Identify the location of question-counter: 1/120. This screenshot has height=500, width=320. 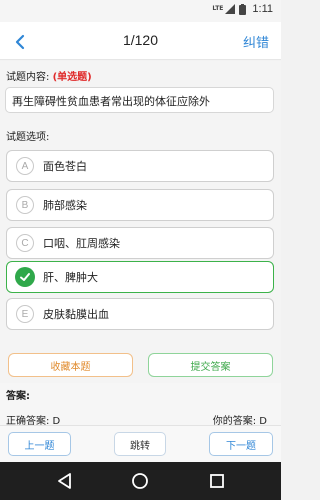
(140, 40).